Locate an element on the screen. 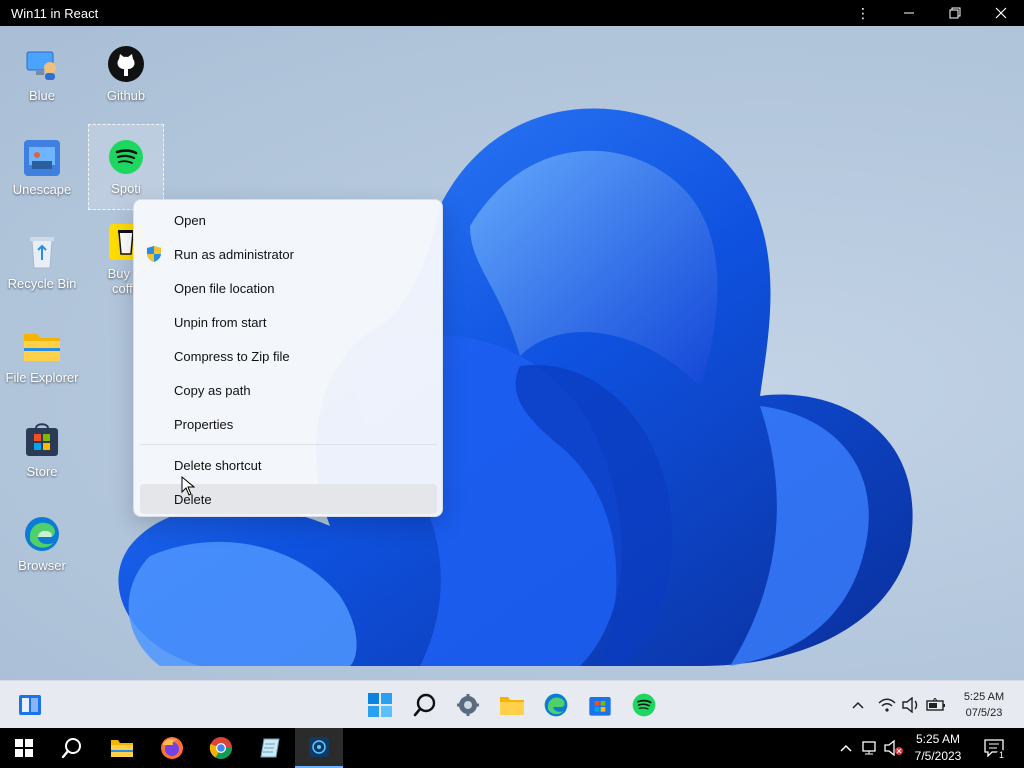  widgets-icon is located at coordinates (30, 705).